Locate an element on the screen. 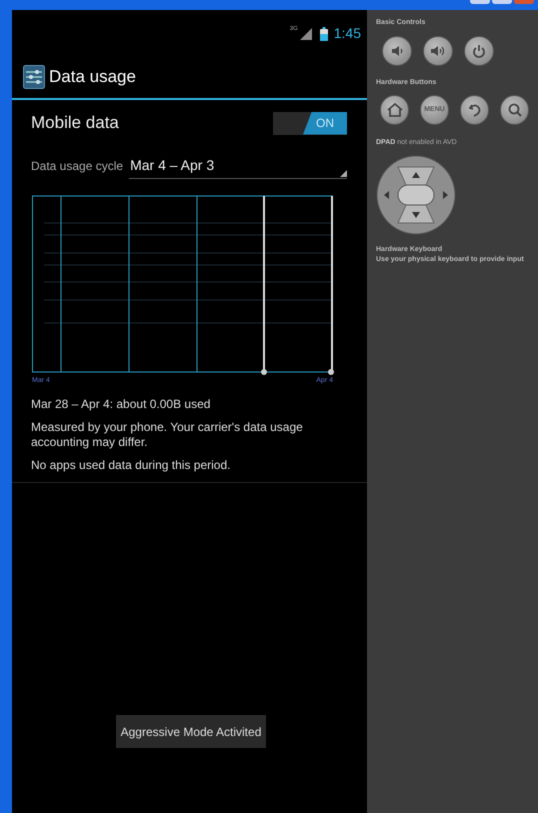 This screenshot has width=538, height=813. power-button is located at coordinates (479, 51).